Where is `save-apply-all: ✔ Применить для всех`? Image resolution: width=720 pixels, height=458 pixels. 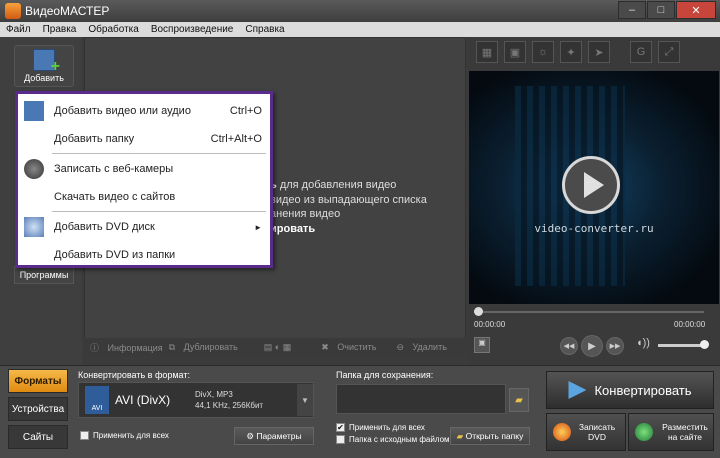
save-apply-all: ✔ Применить для всех is located at coordinates (380, 427).